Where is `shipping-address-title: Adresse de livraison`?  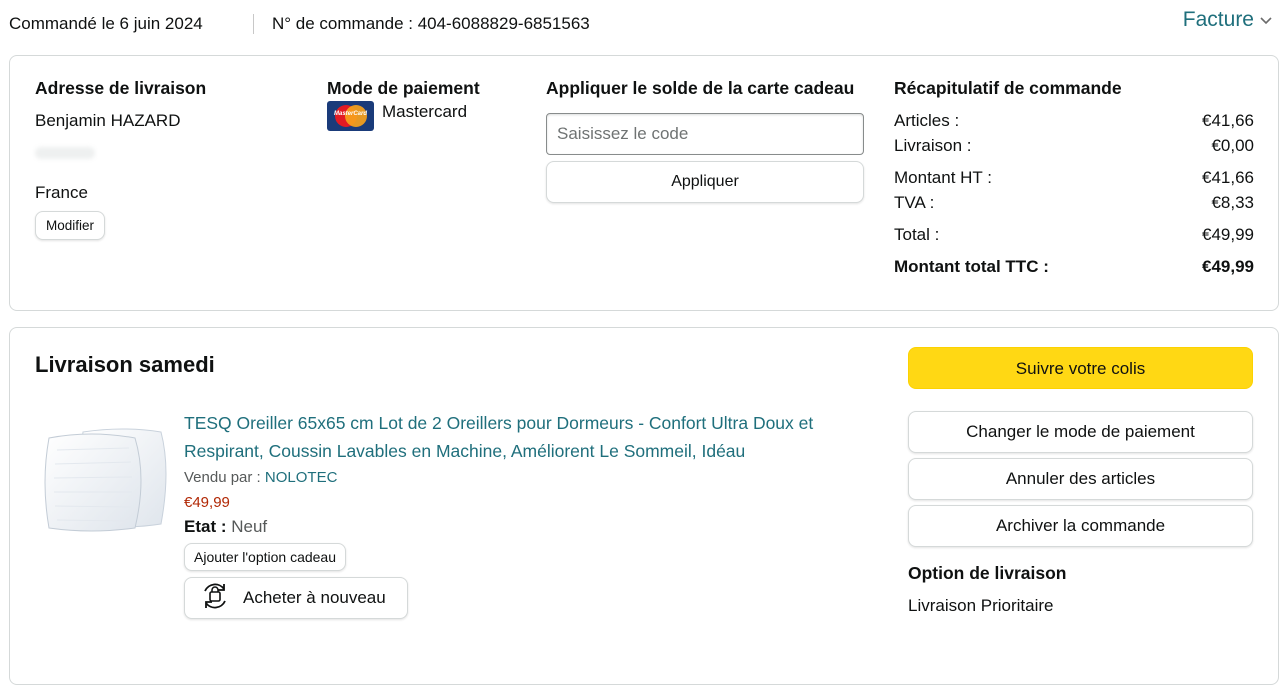 shipping-address-title: Adresse de livraison is located at coordinates (121, 88).